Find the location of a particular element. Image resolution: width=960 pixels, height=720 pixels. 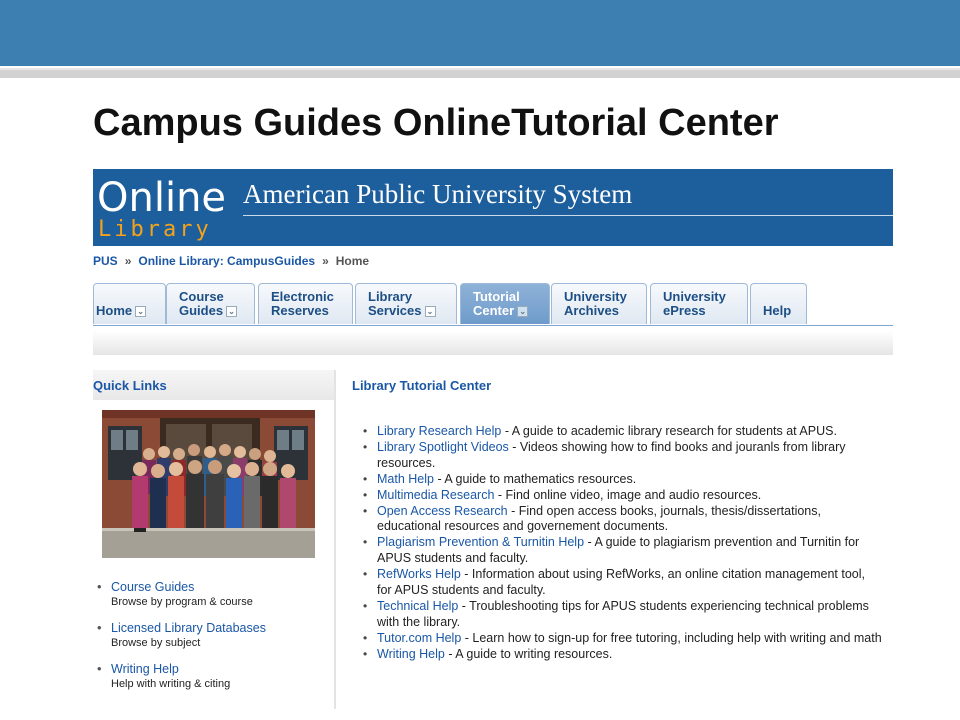

quick-link-course-guides: Course Guides is located at coordinates (221, 587).